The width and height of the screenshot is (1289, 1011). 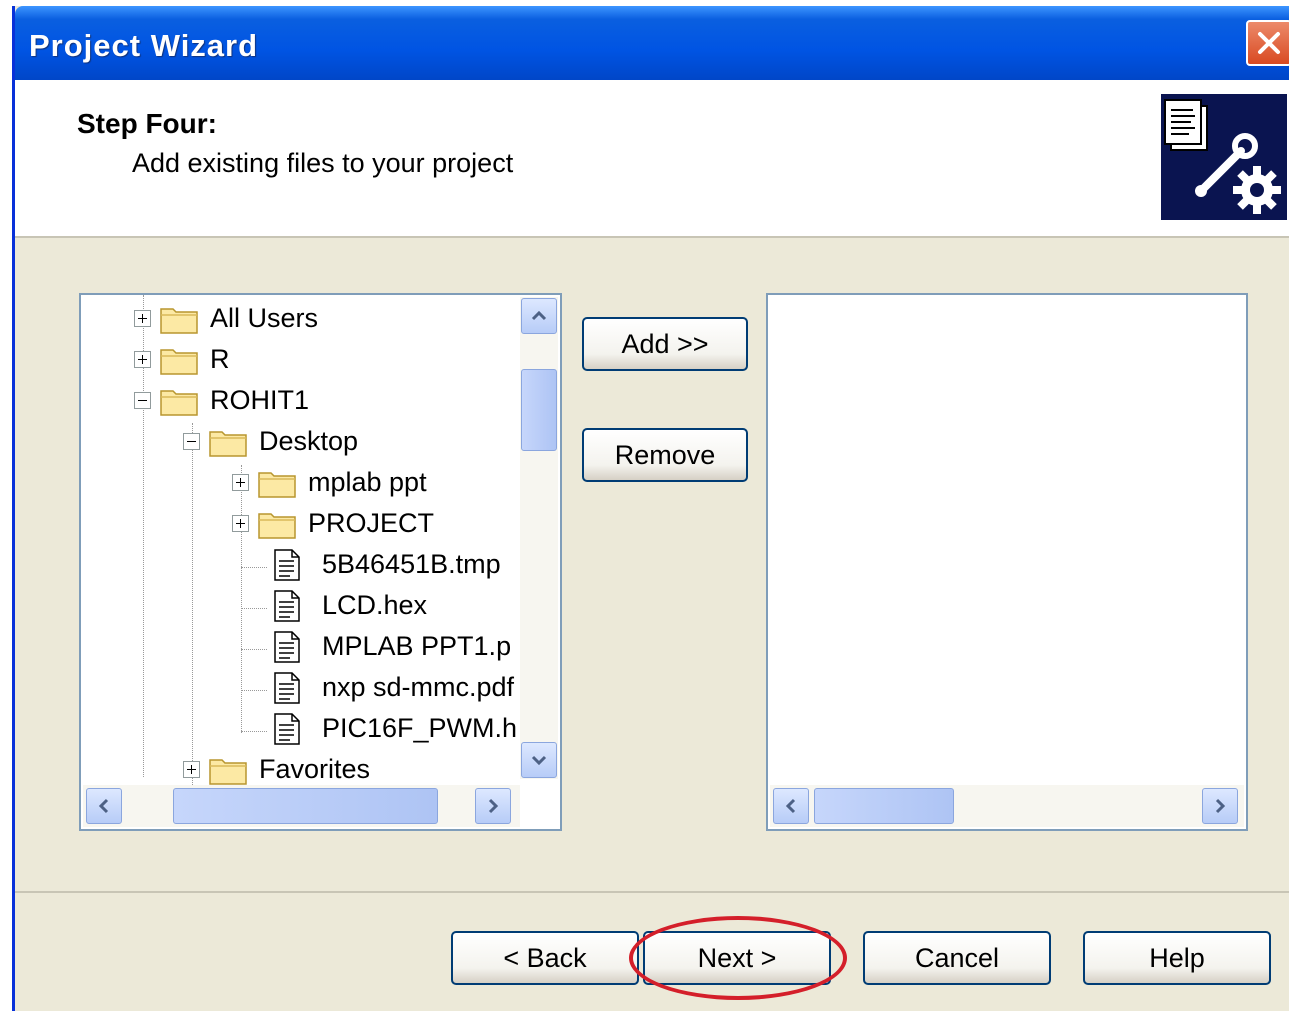 I want to click on tree-item-file: LCD.hex, so click(x=350, y=605).